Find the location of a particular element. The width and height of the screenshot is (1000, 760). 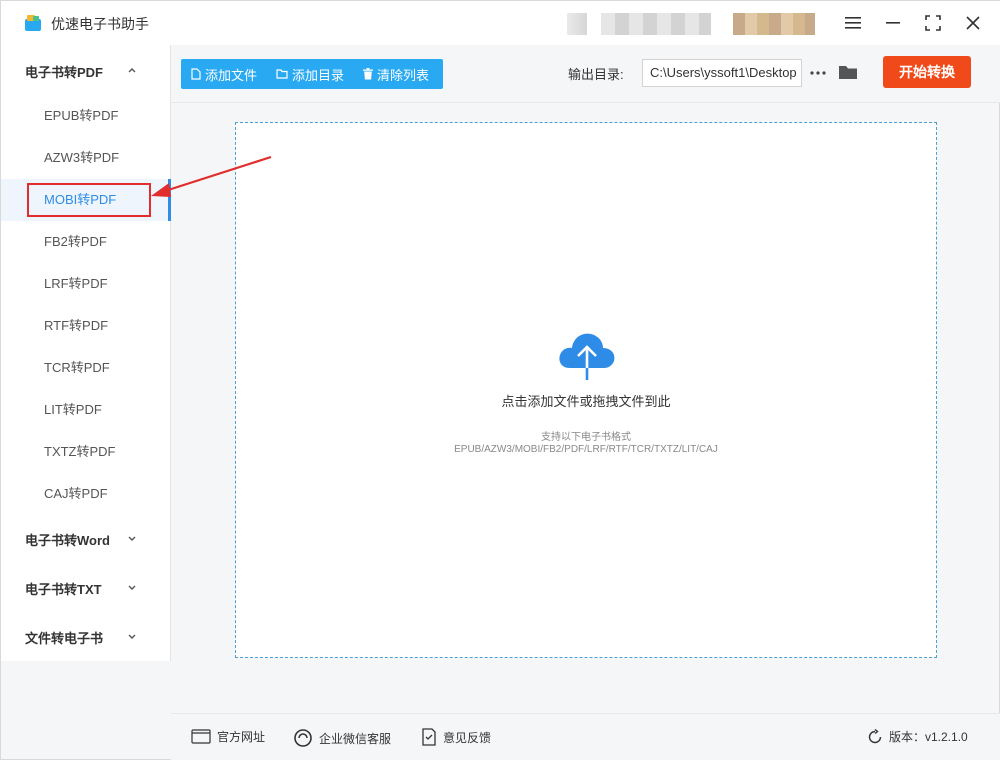

title-bar: 优速电子书助手 is located at coordinates (500, 23).